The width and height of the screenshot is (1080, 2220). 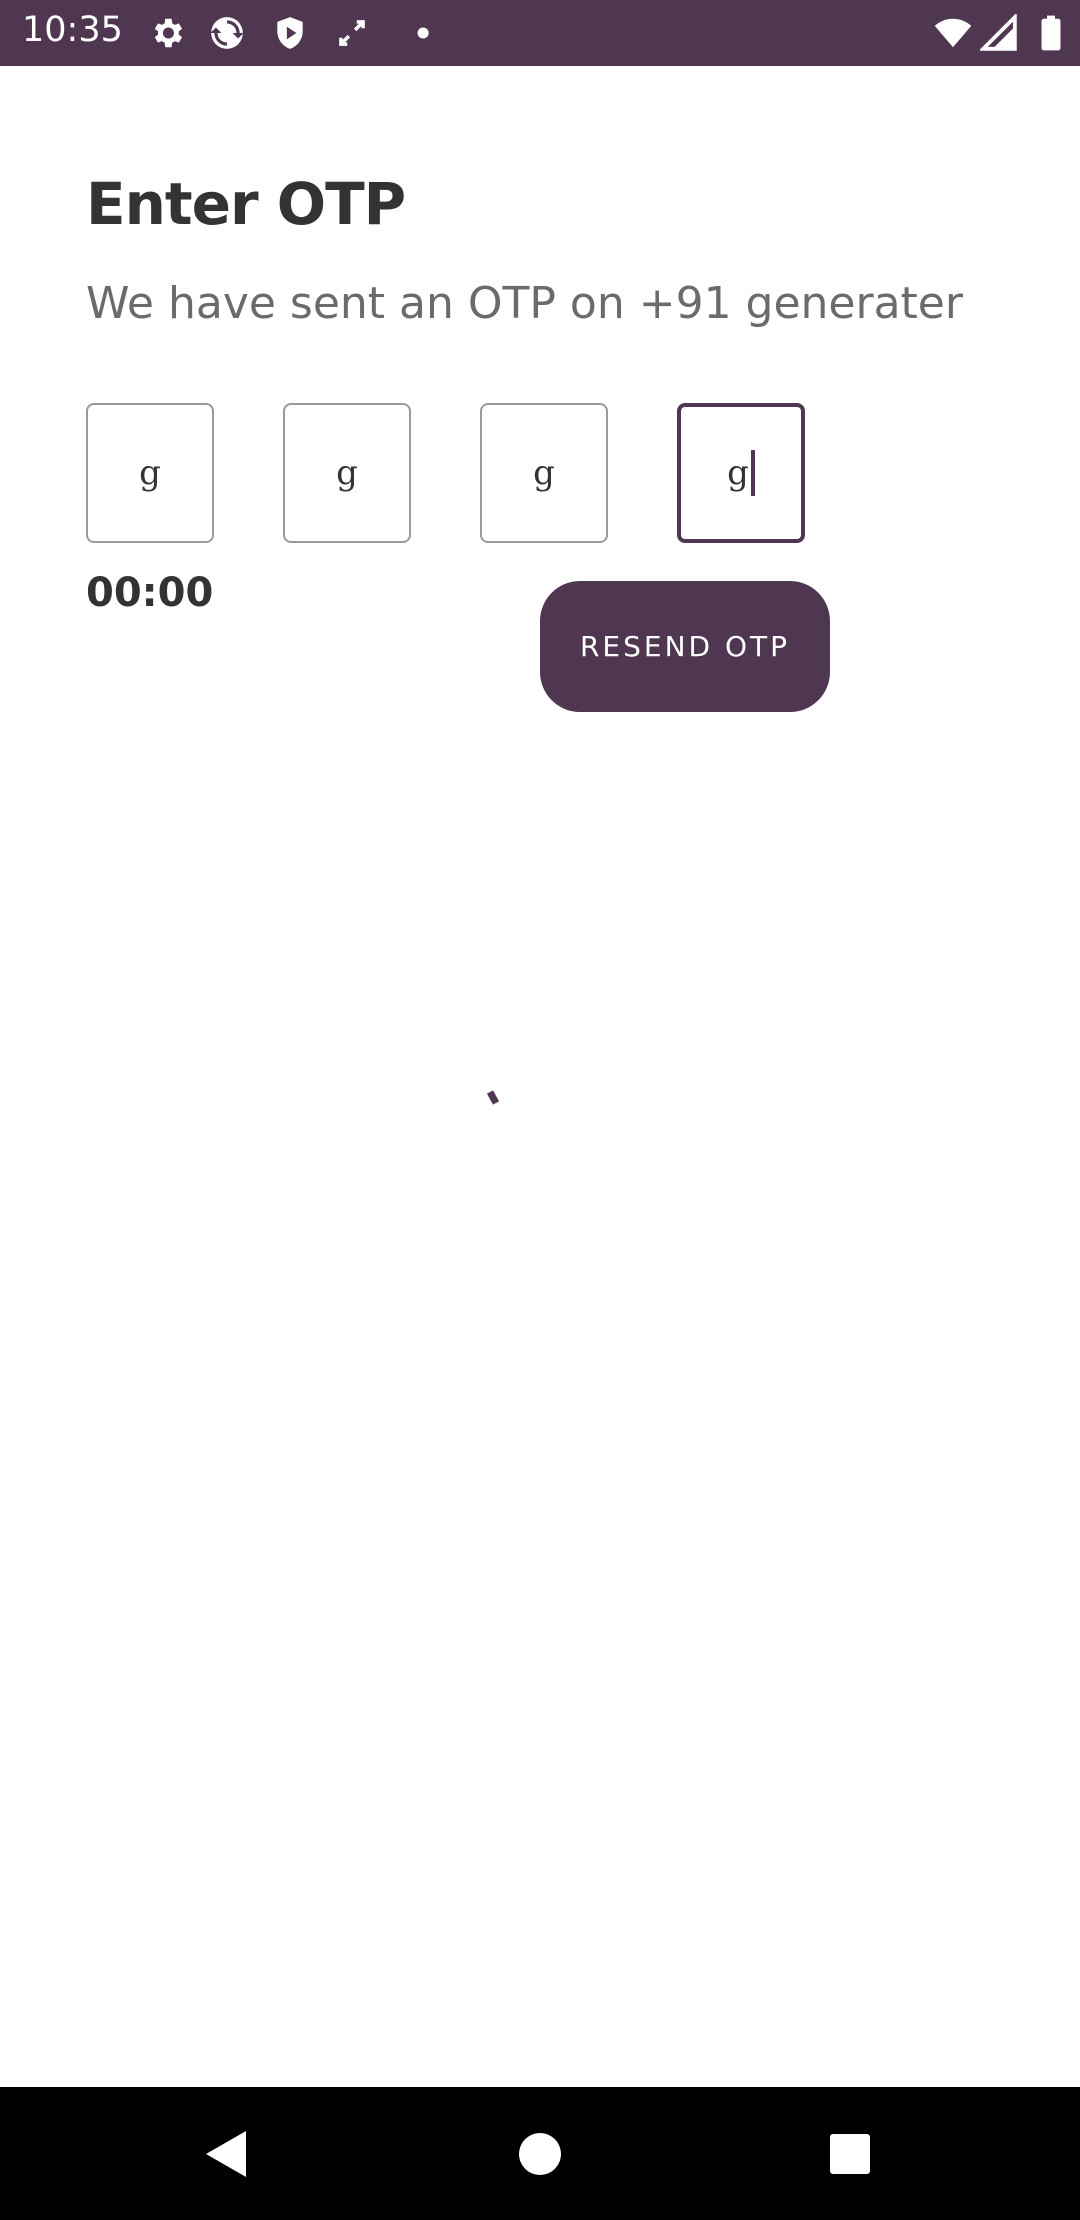 What do you see at coordinates (999, 33) in the screenshot?
I see `signal-icon` at bounding box center [999, 33].